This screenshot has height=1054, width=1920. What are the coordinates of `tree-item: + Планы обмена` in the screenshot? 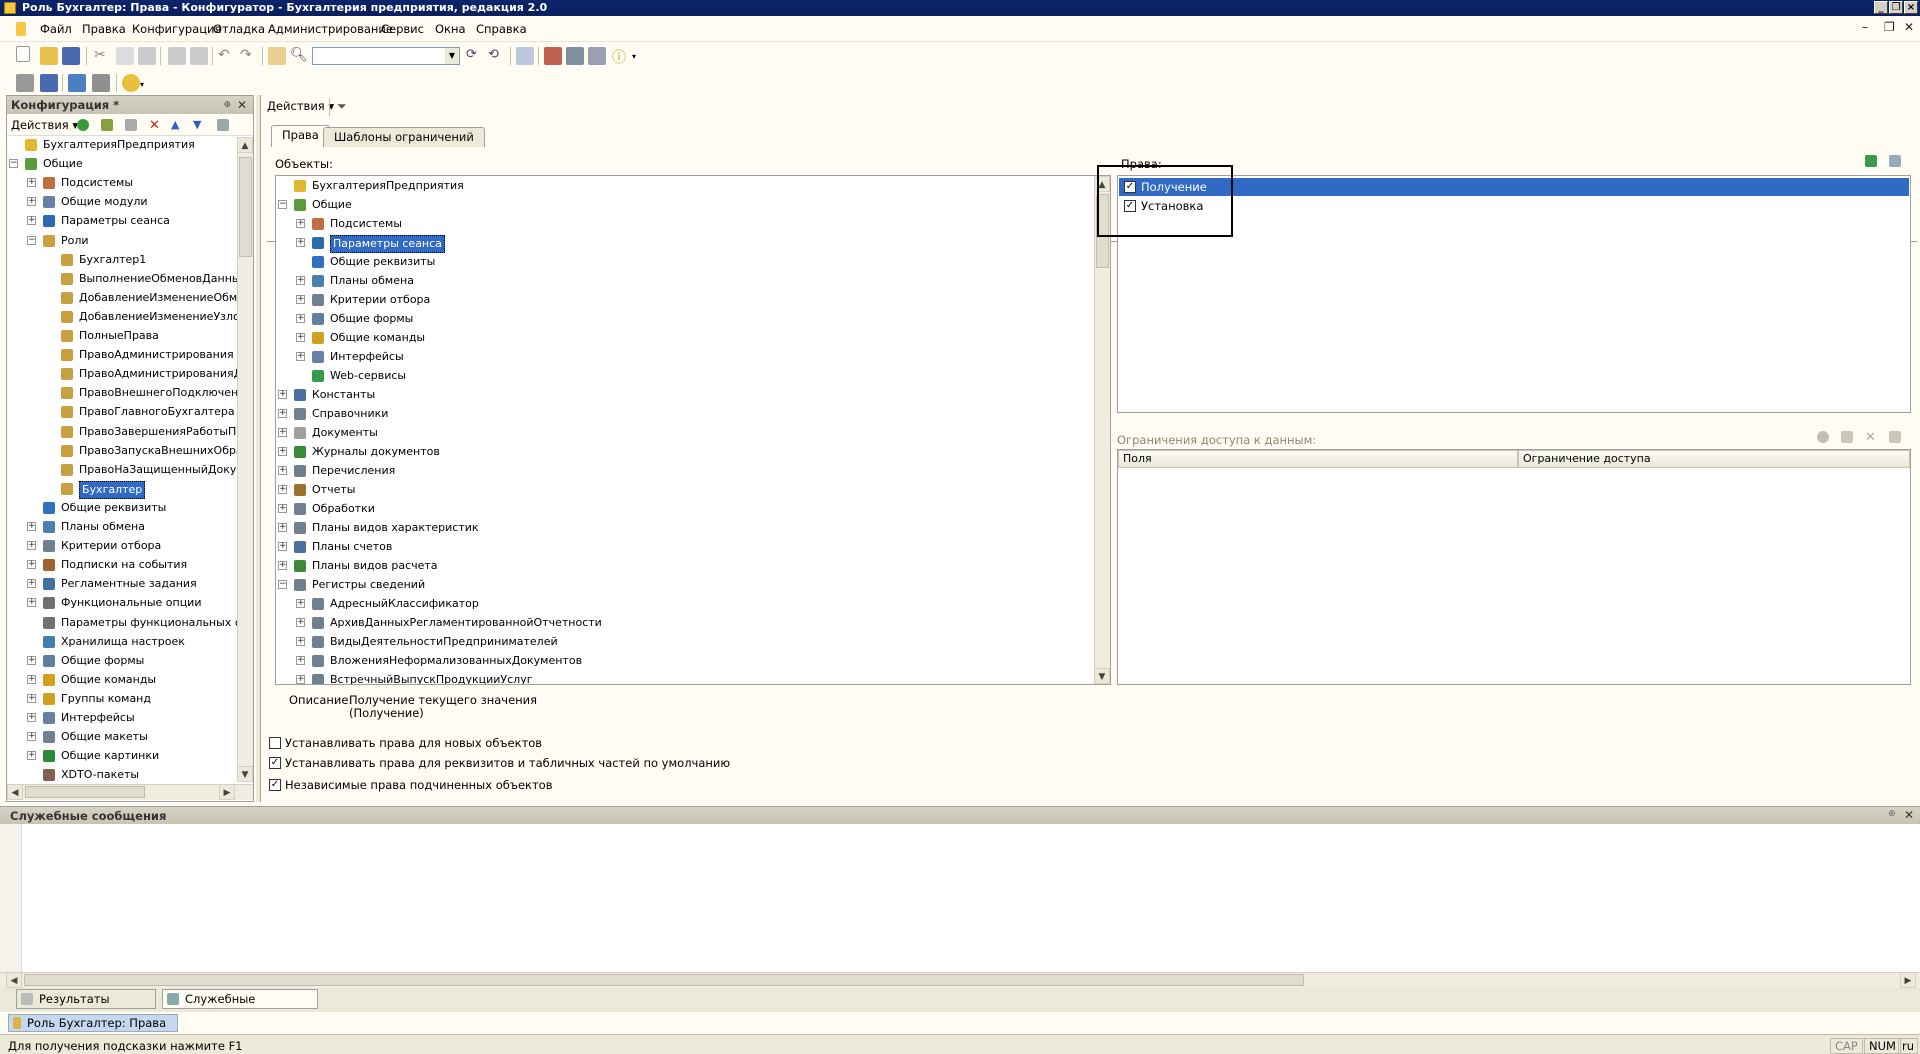 It's located at (122, 527).